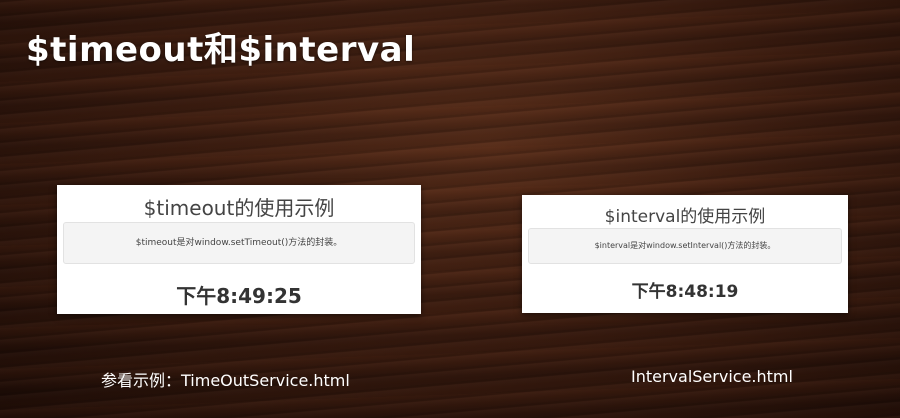 Image resolution: width=900 pixels, height=418 pixels. I want to click on timeout-demo-heading: $timeout的使用示例, so click(239, 208).